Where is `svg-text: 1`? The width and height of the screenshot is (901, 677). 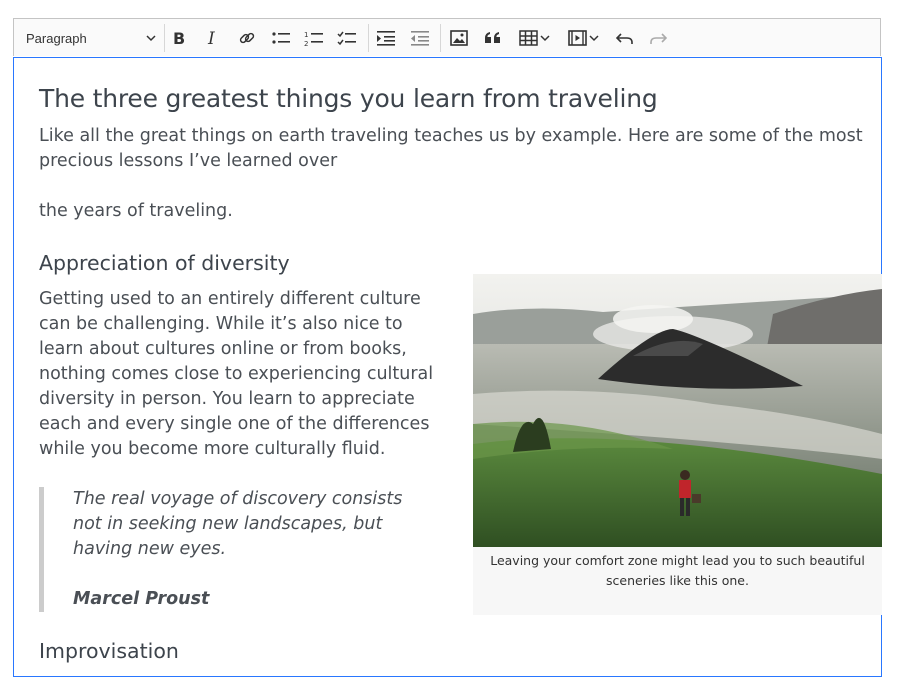
svg-text: 1 is located at coordinates (306, 35).